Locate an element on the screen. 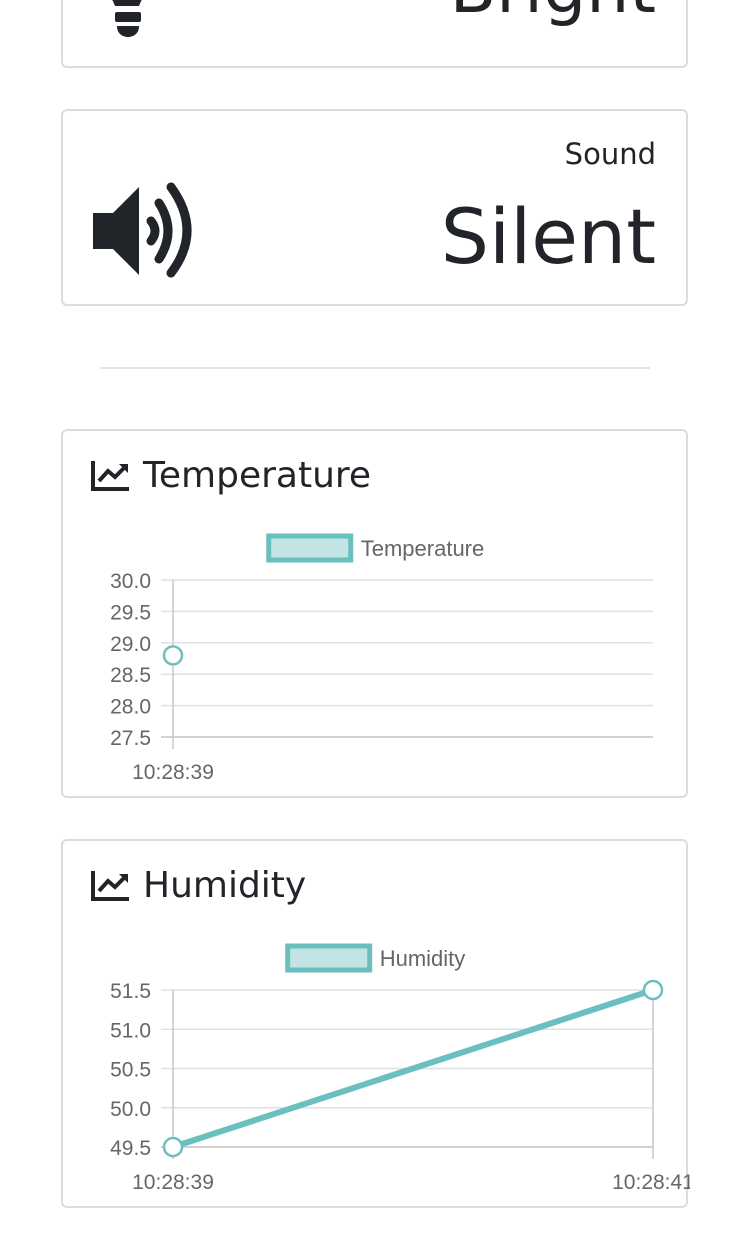  humidity-x-tick-label: 10:28:39 is located at coordinates (173, 1182).